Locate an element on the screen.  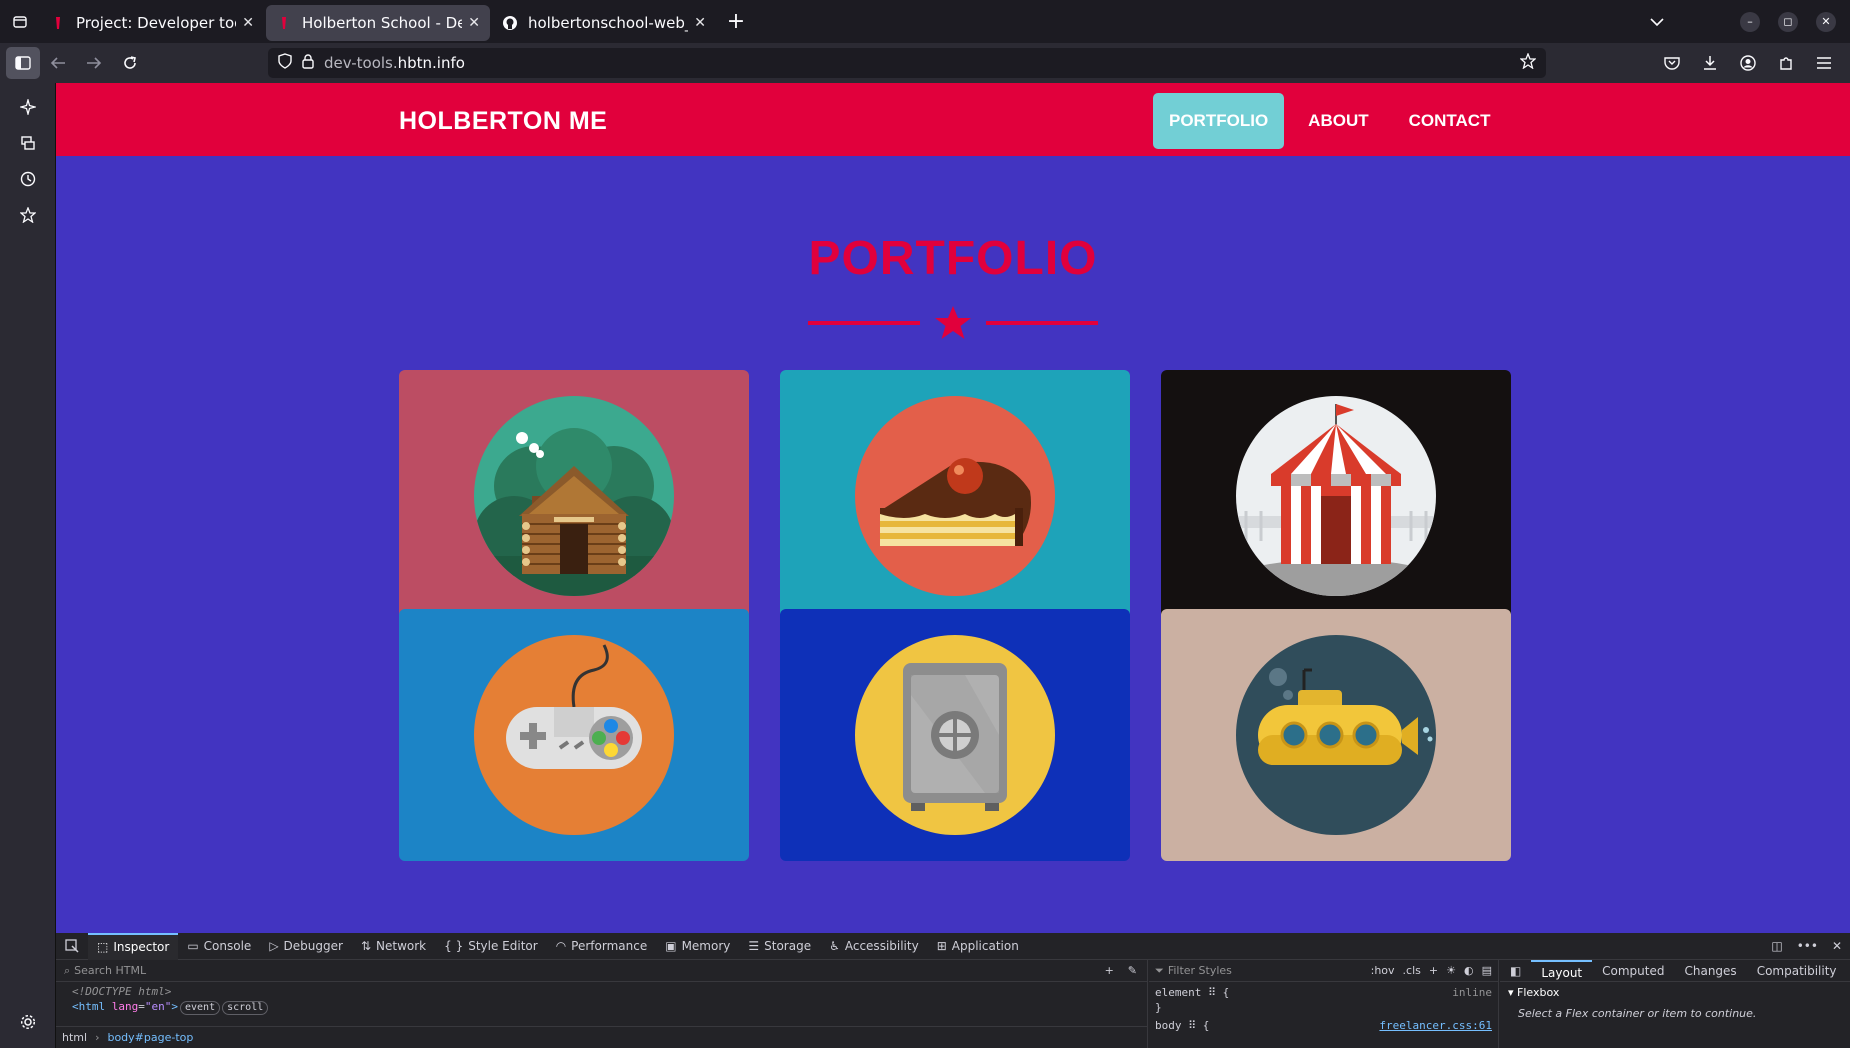
forward-arrow-icon is located at coordinates (94, 63).